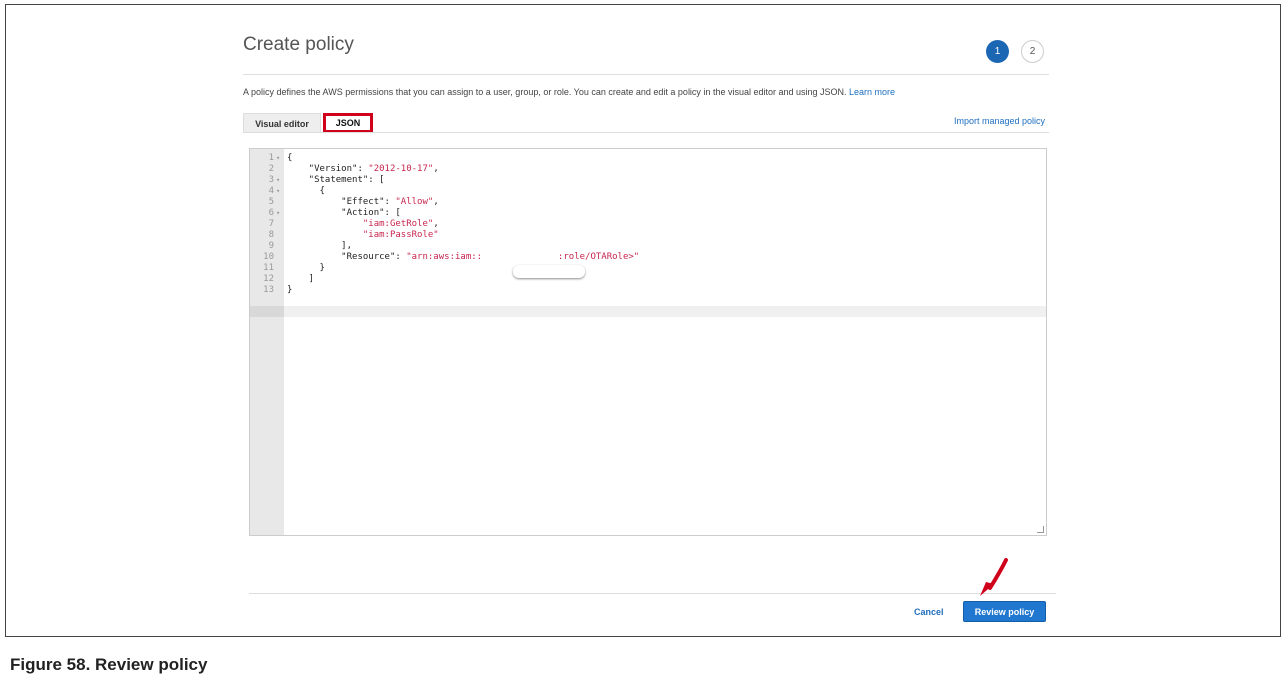 Image resolution: width=1285 pixels, height=693 pixels. What do you see at coordinates (994, 577) in the screenshot?
I see `red-arrow-annotation` at bounding box center [994, 577].